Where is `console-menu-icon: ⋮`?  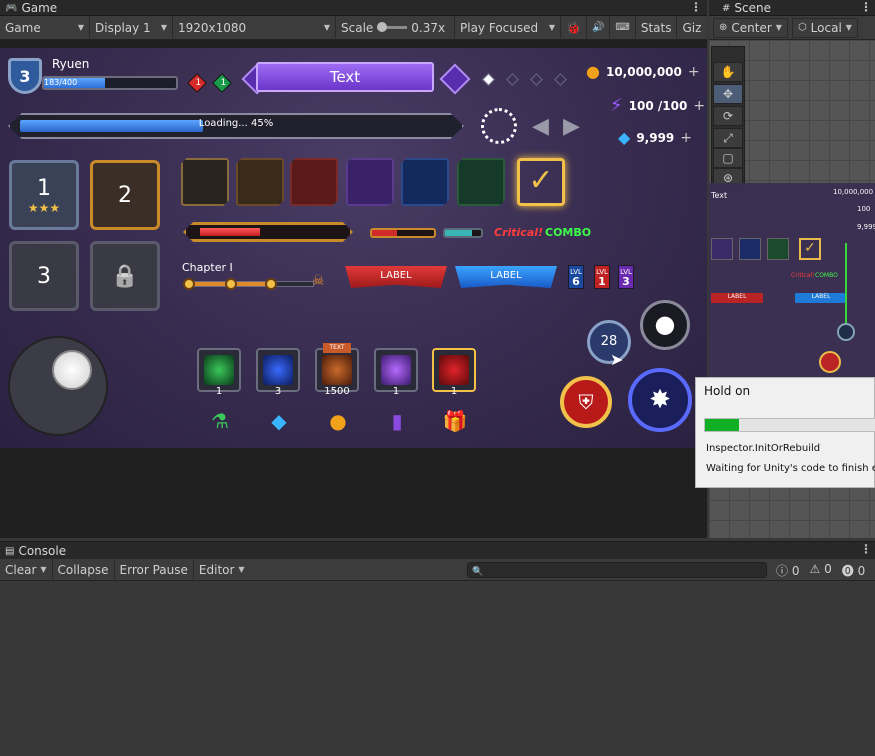 console-menu-icon: ⋮ is located at coordinates (866, 549).